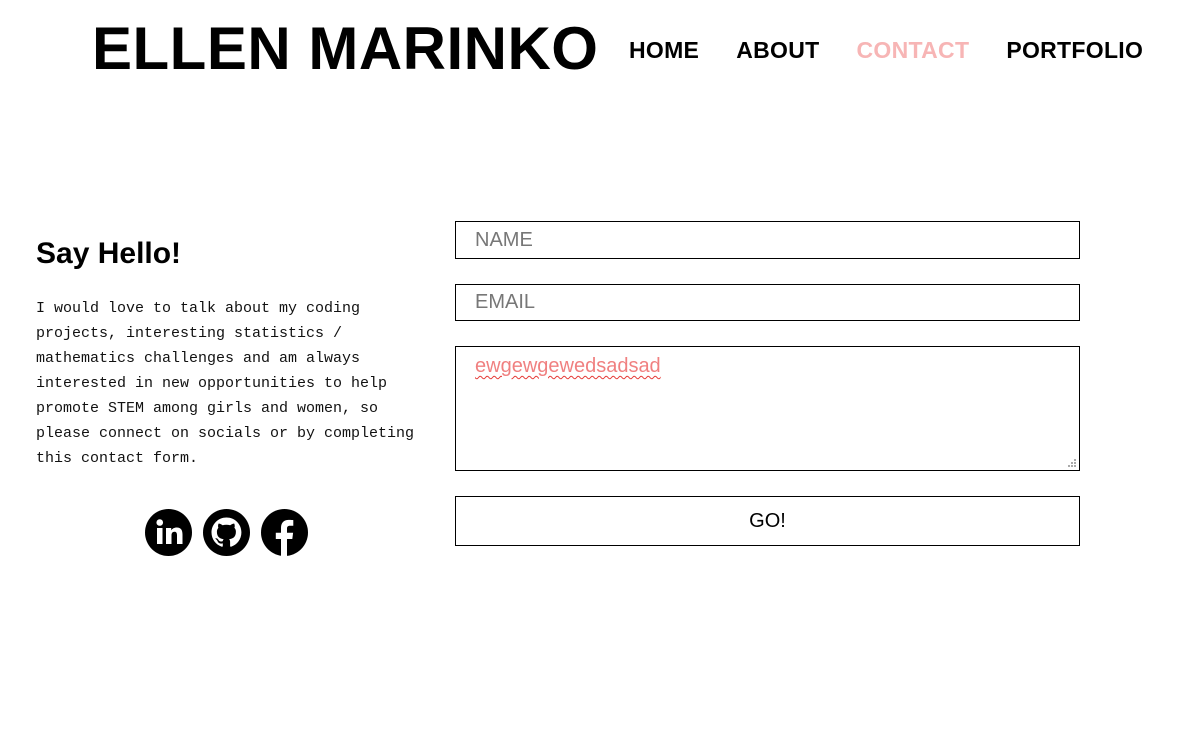 The image size is (1204, 731). What do you see at coordinates (767, 240) in the screenshot?
I see `name-field` at bounding box center [767, 240].